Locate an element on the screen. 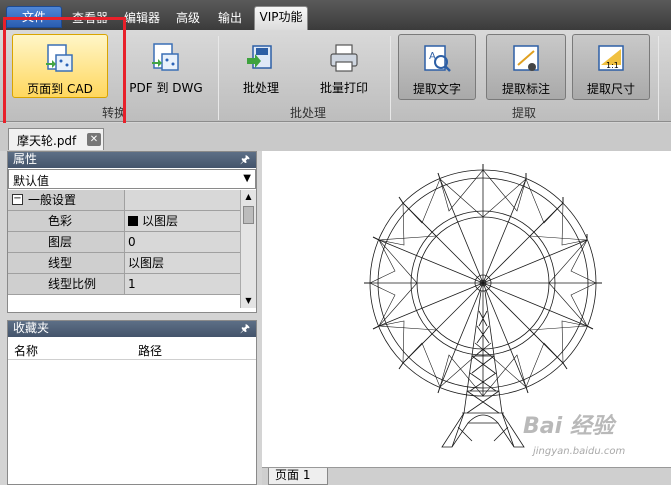  batch-print-label: 批量打印 is located at coordinates (343, 88).